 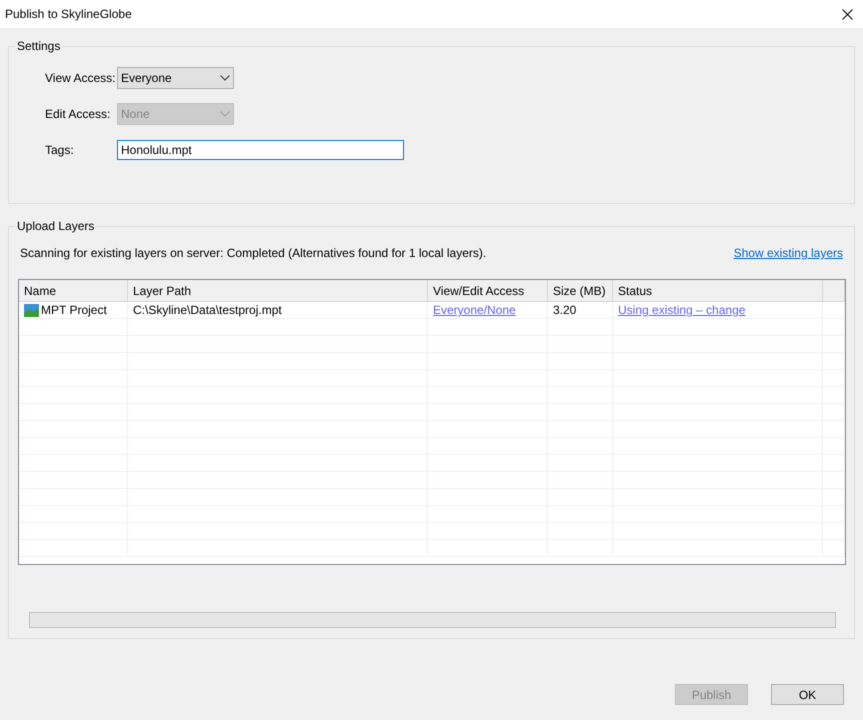 I want to click on field-label: Tags:, so click(x=60, y=150).